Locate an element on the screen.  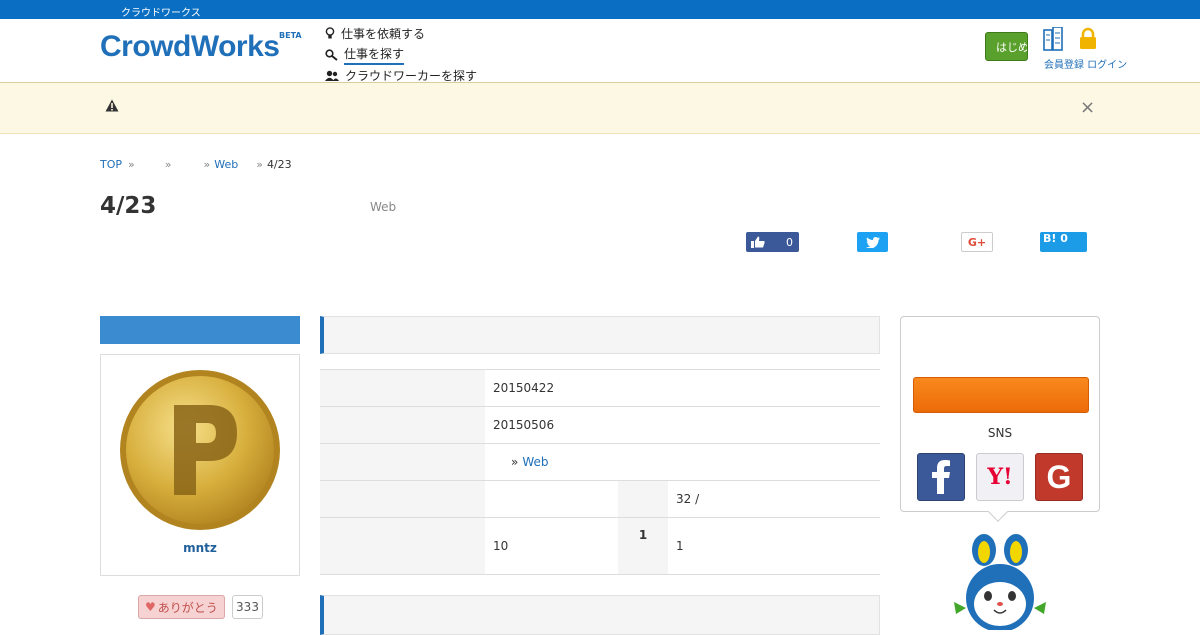
job-category: Web is located at coordinates (383, 207).